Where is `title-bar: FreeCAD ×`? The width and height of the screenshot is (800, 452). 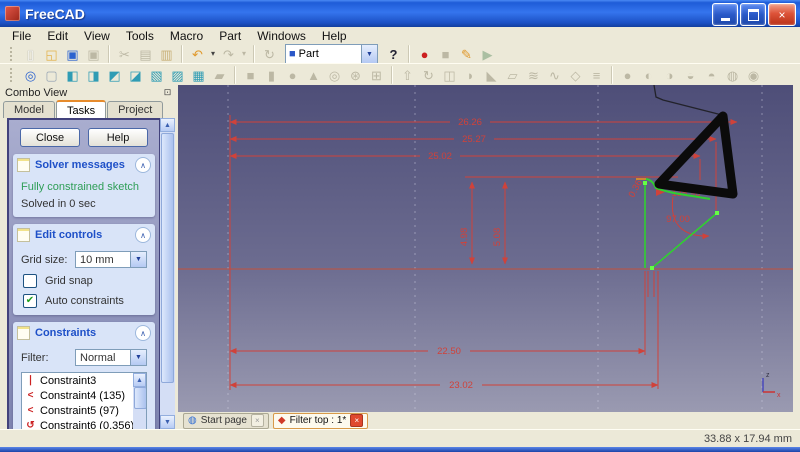 title-bar: FreeCAD × is located at coordinates (400, 13).